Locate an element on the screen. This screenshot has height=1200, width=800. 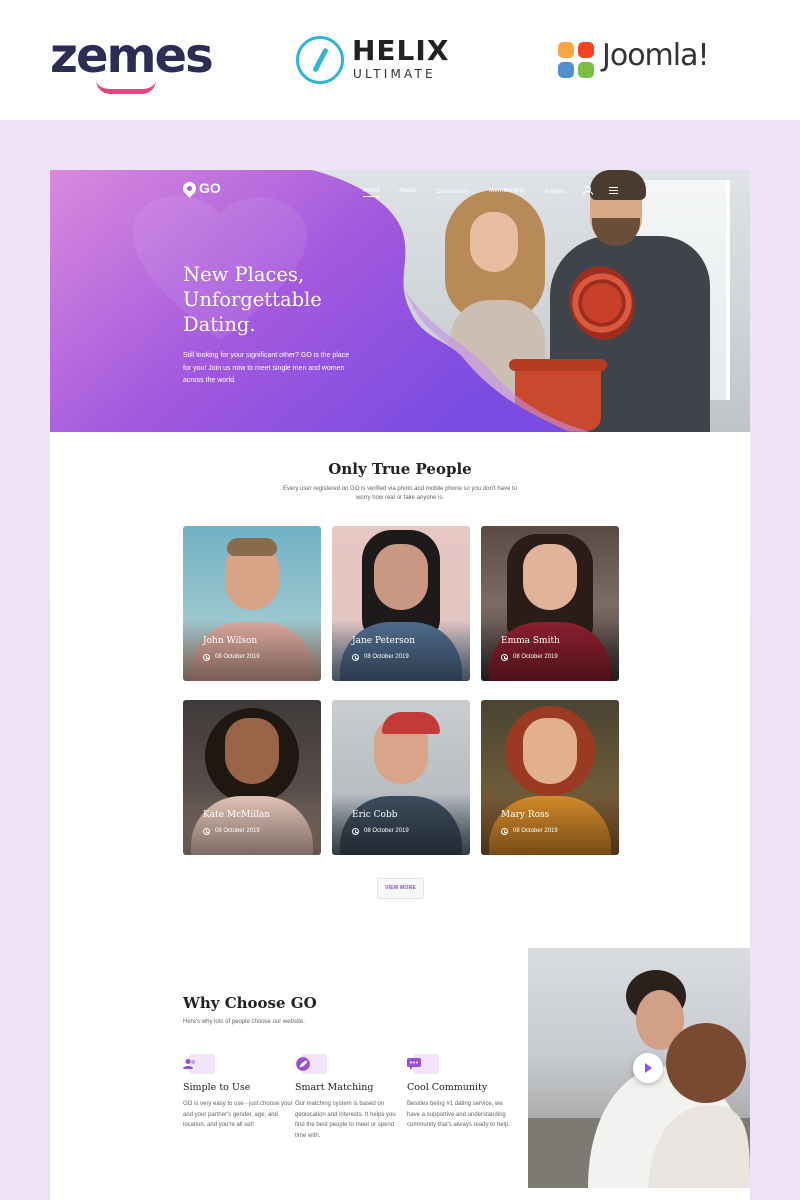
nav-community-label: Community is located at coordinates (452, 191).